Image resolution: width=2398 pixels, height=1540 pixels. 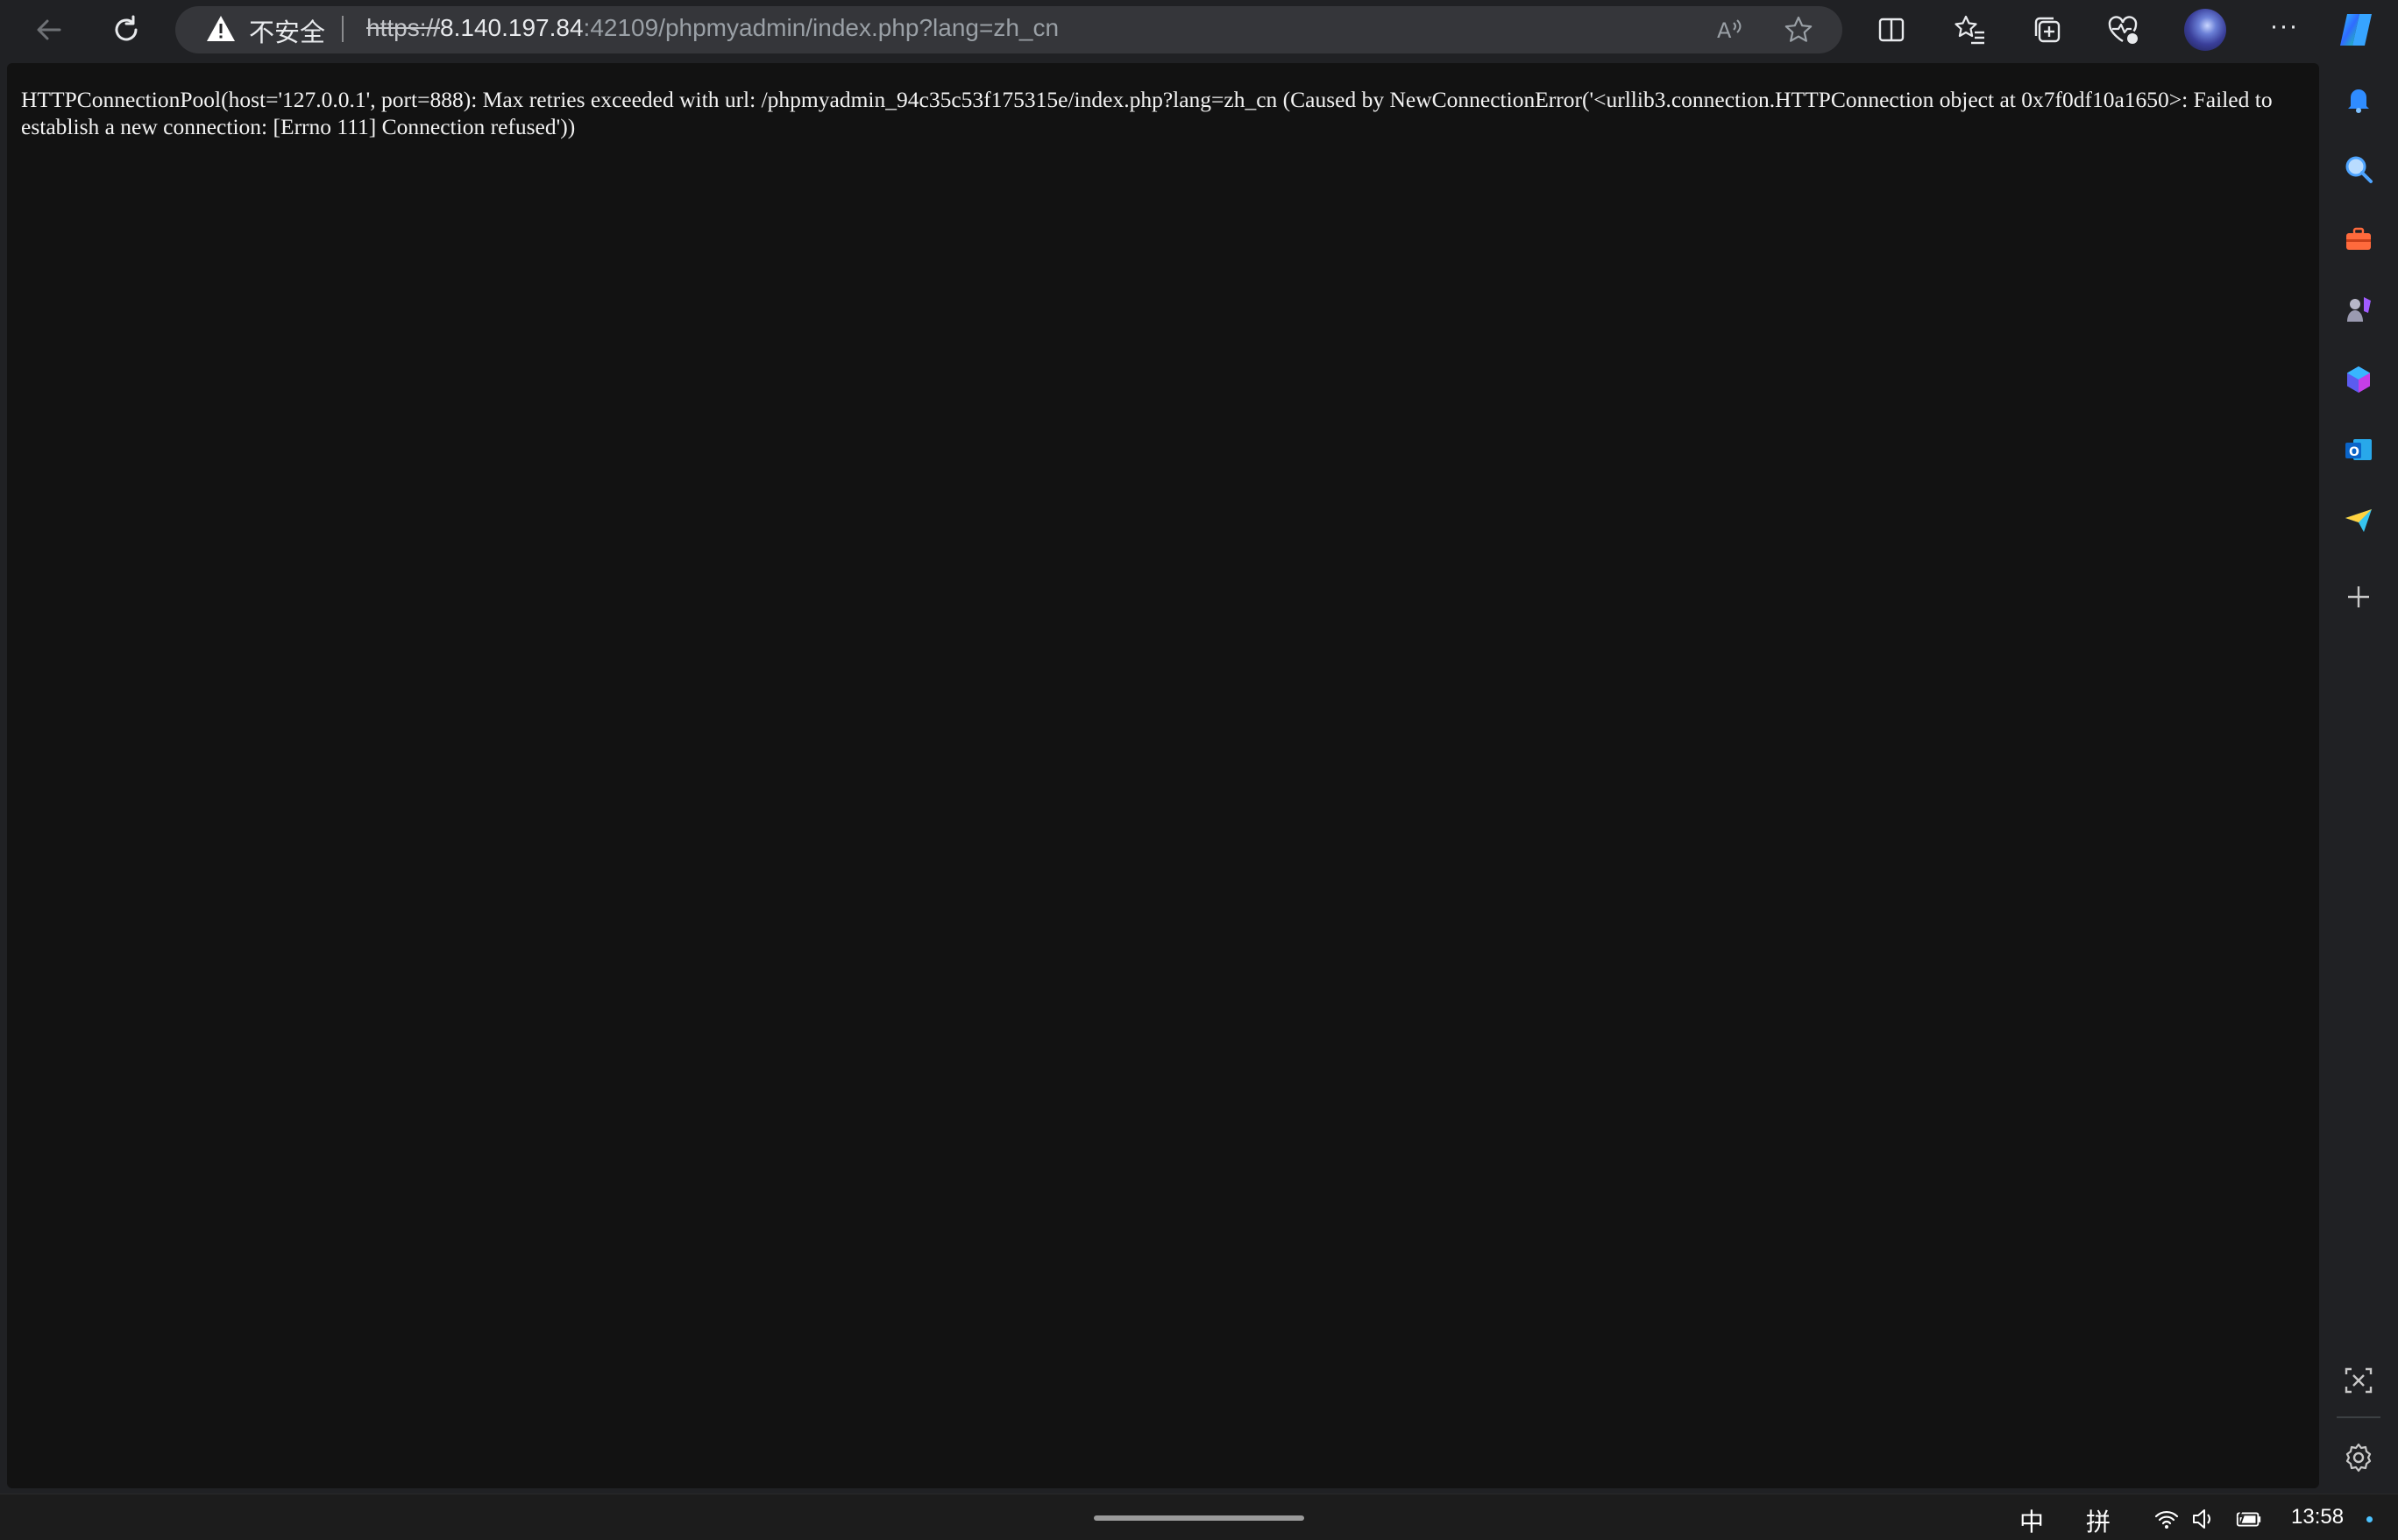 What do you see at coordinates (221, 29) in the screenshot?
I see `warning-icon` at bounding box center [221, 29].